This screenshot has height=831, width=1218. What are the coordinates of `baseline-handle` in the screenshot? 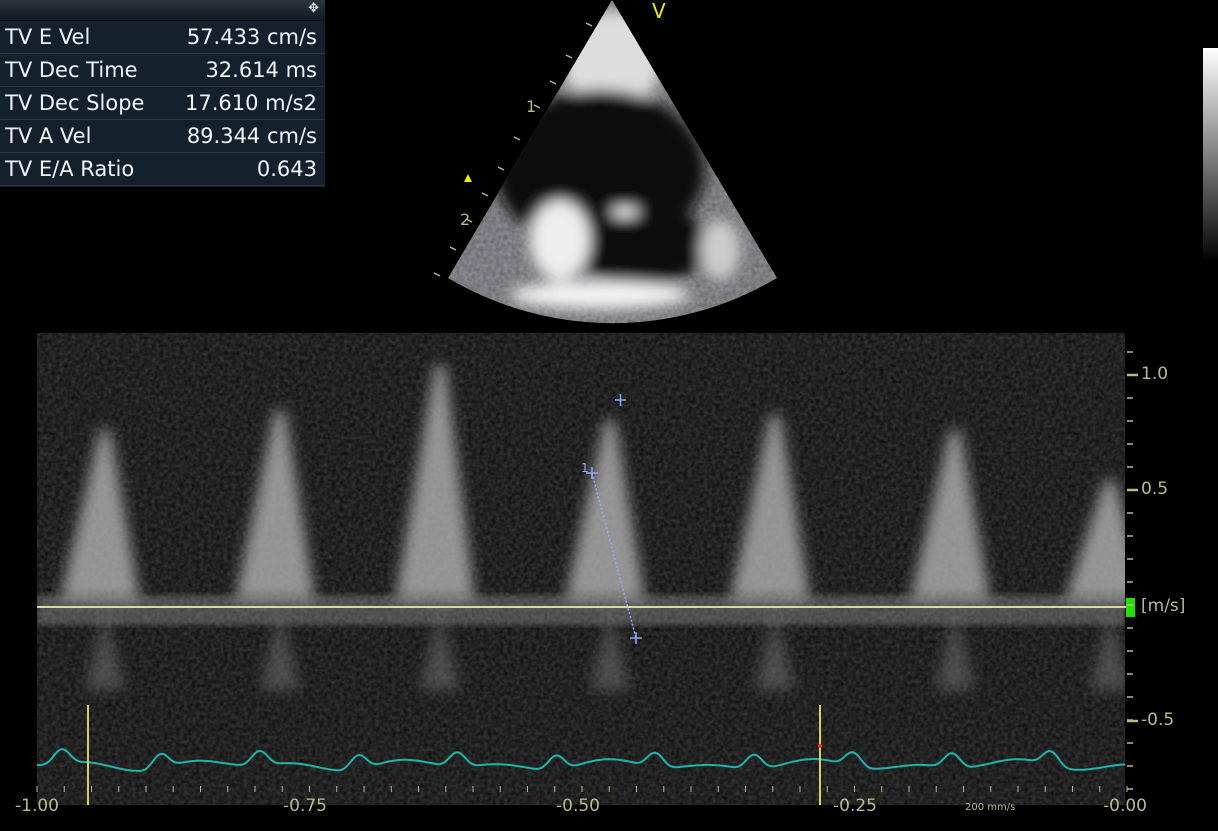 It's located at (1130, 607).